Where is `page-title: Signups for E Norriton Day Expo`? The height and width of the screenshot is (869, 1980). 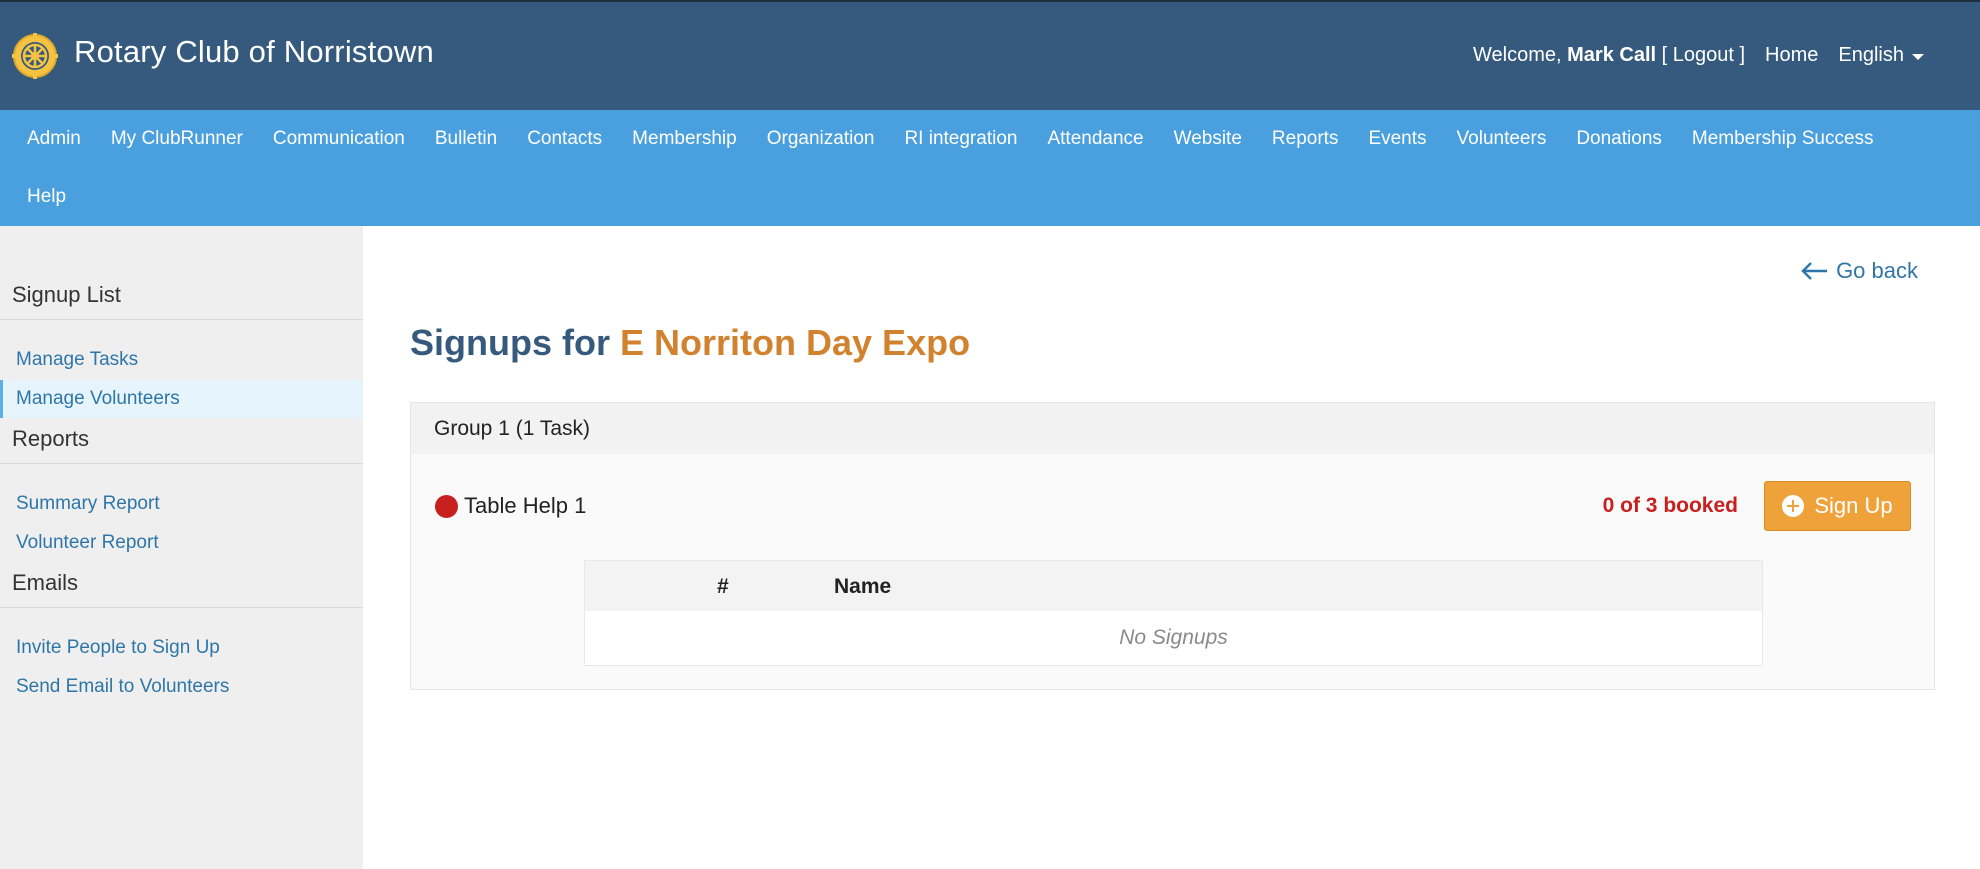 page-title: Signups for E Norriton Day Expo is located at coordinates (690, 343).